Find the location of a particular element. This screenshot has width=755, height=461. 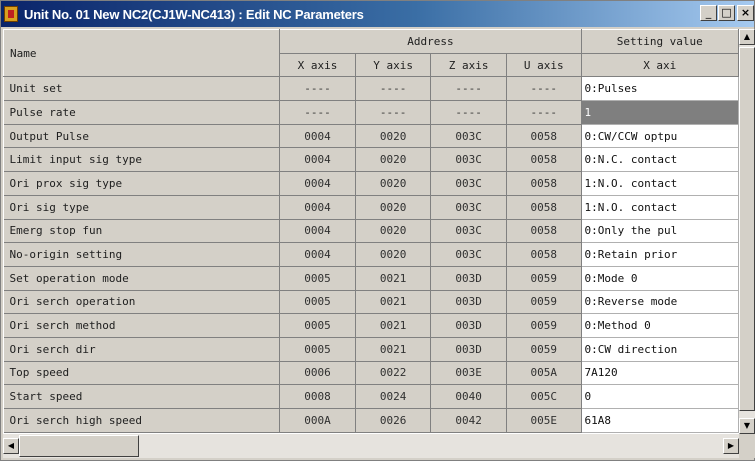

table-row: Top speed 0006 0022 003E 005A 7A120 is located at coordinates (371, 373).